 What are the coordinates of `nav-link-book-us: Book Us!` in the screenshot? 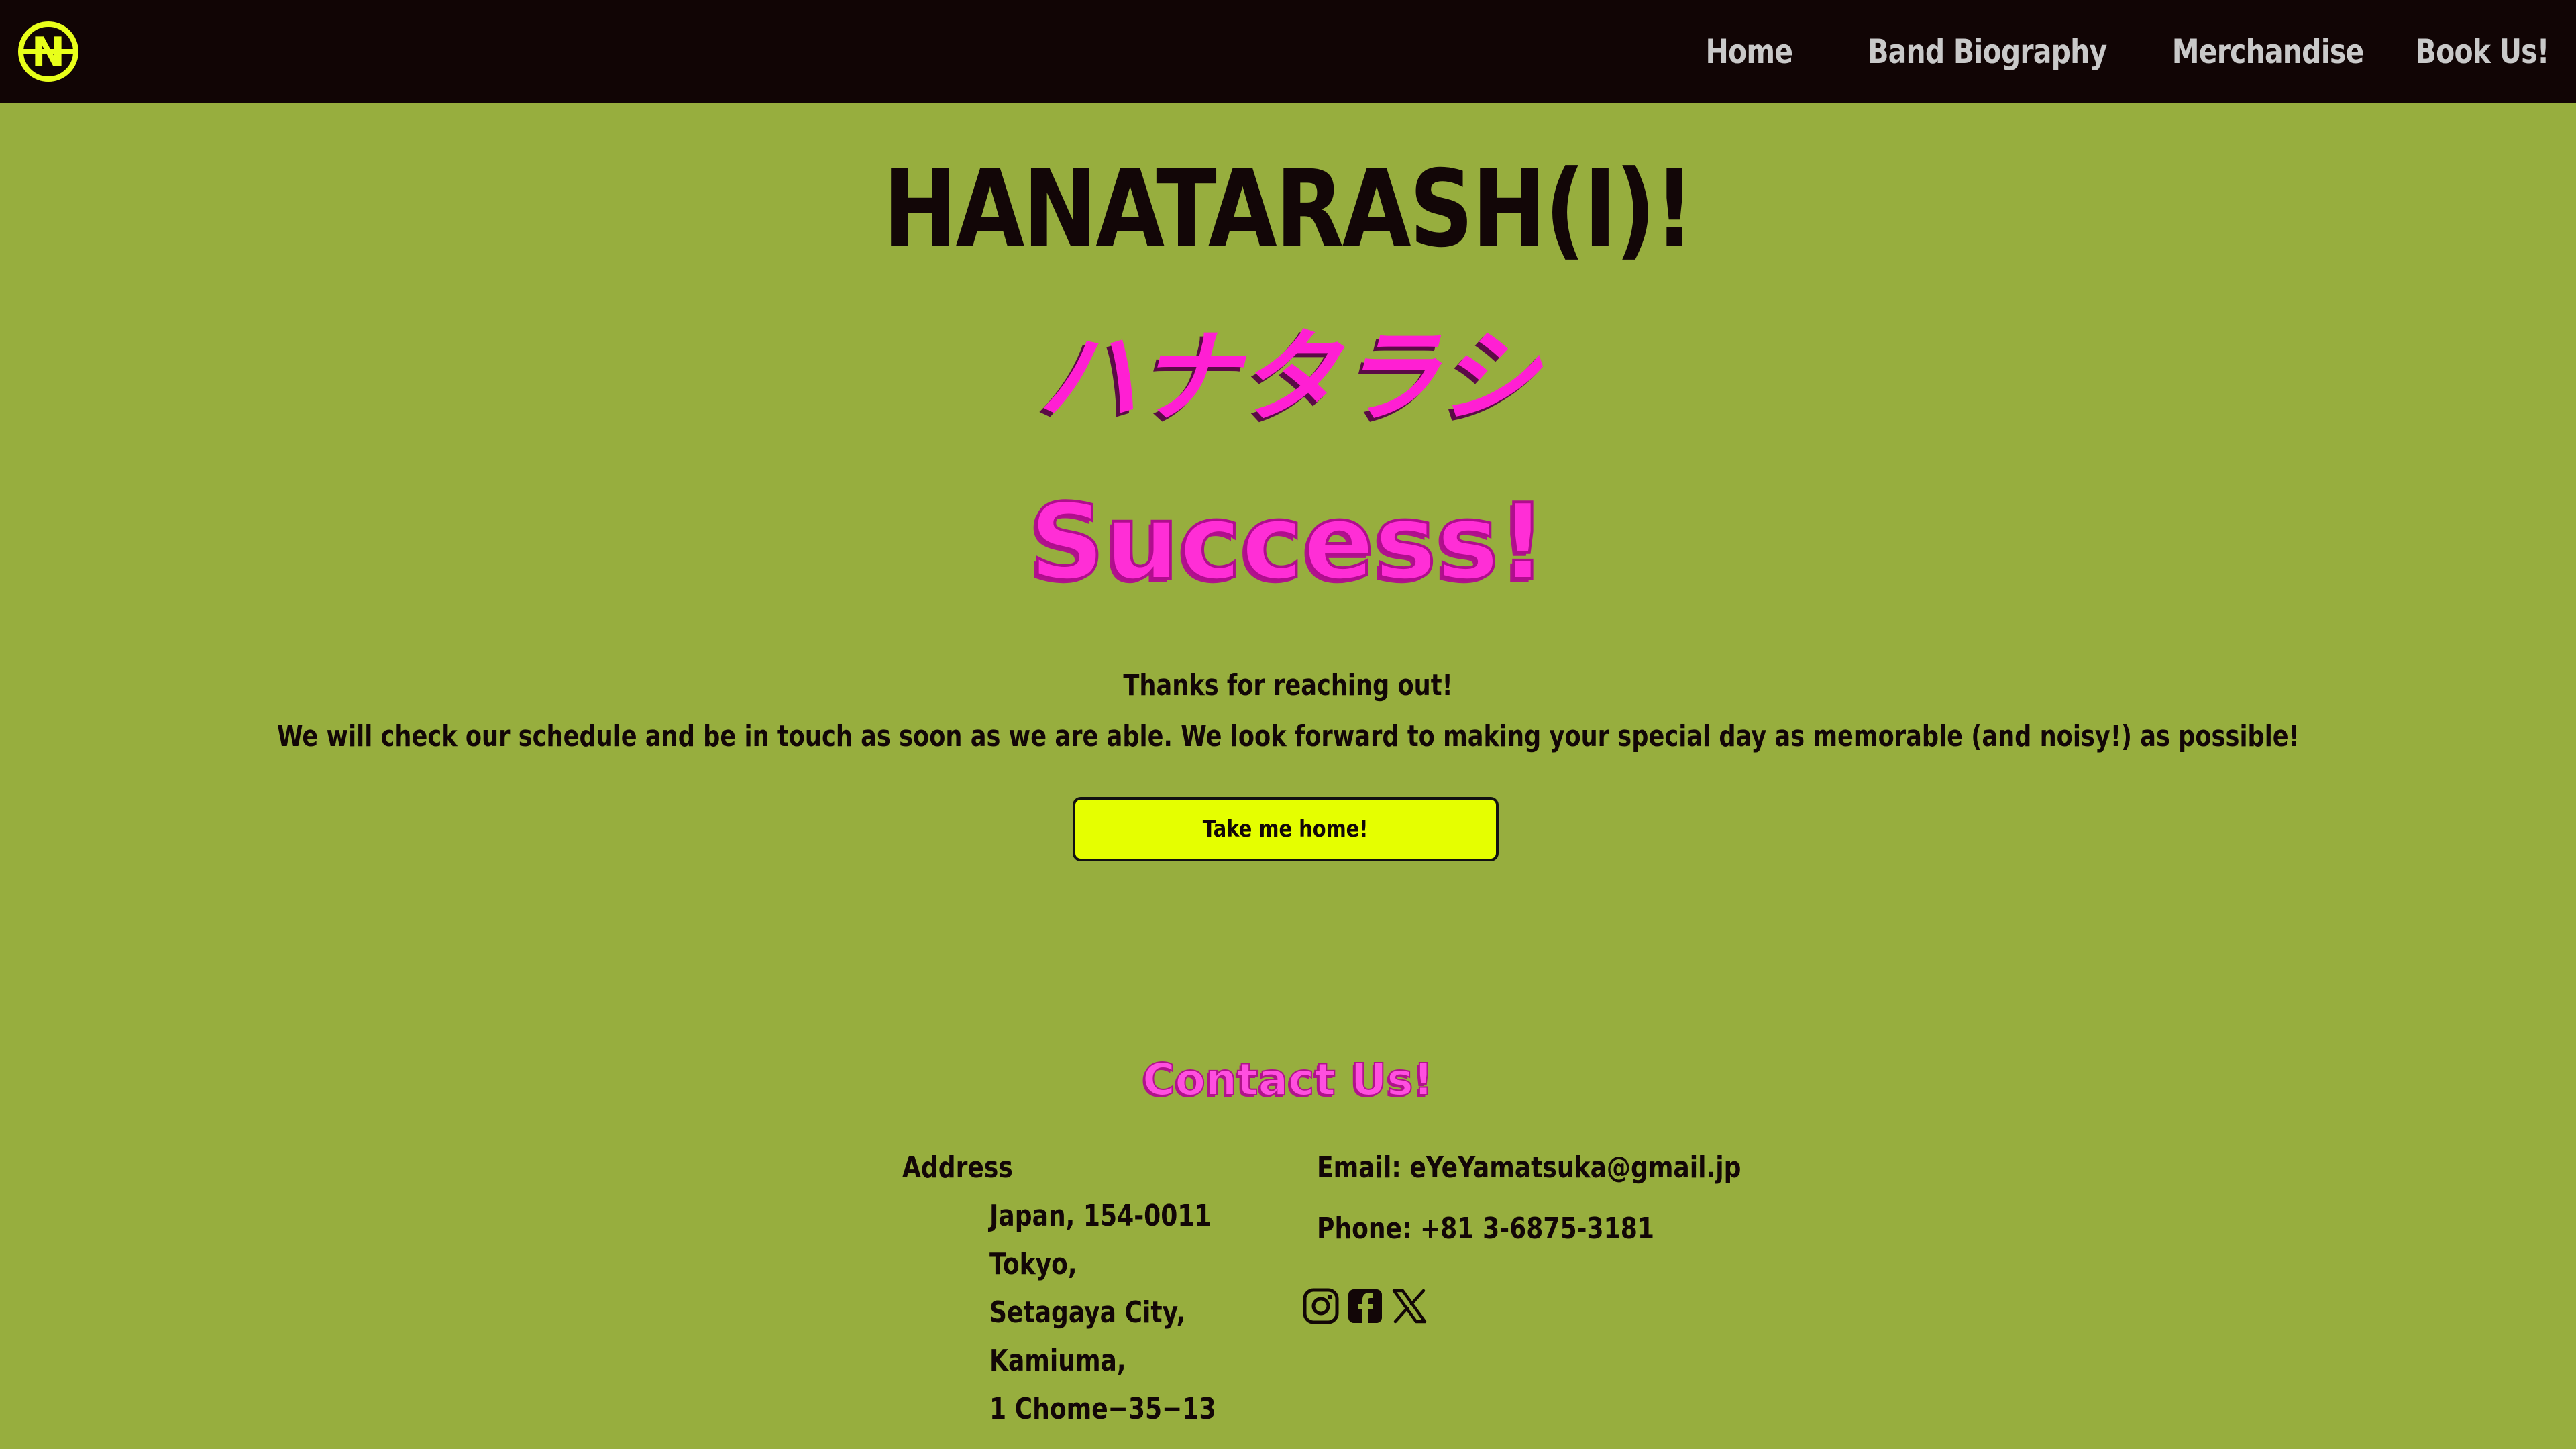 It's located at (2483, 51).